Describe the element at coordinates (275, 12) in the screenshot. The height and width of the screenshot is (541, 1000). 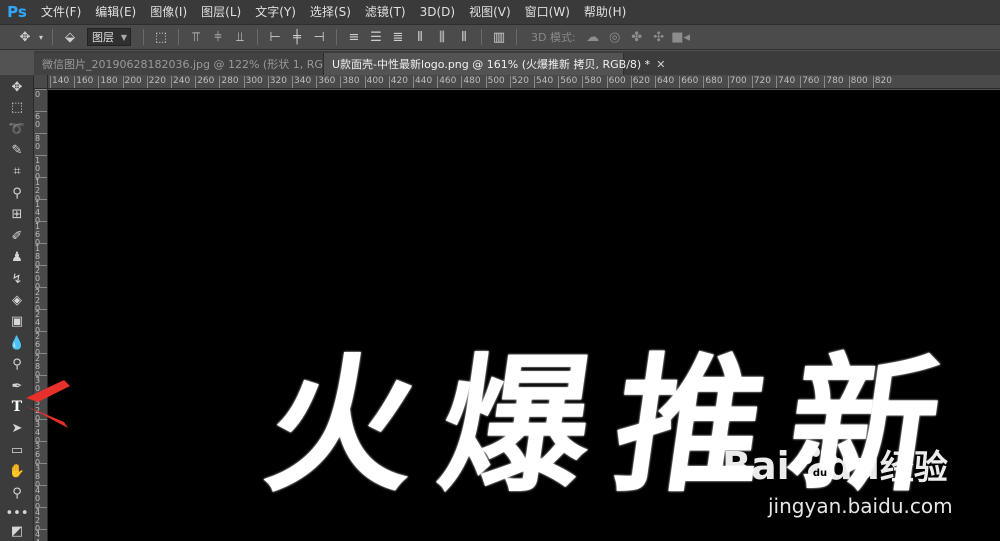
I see `menu-type: 文字(Y)` at that location.